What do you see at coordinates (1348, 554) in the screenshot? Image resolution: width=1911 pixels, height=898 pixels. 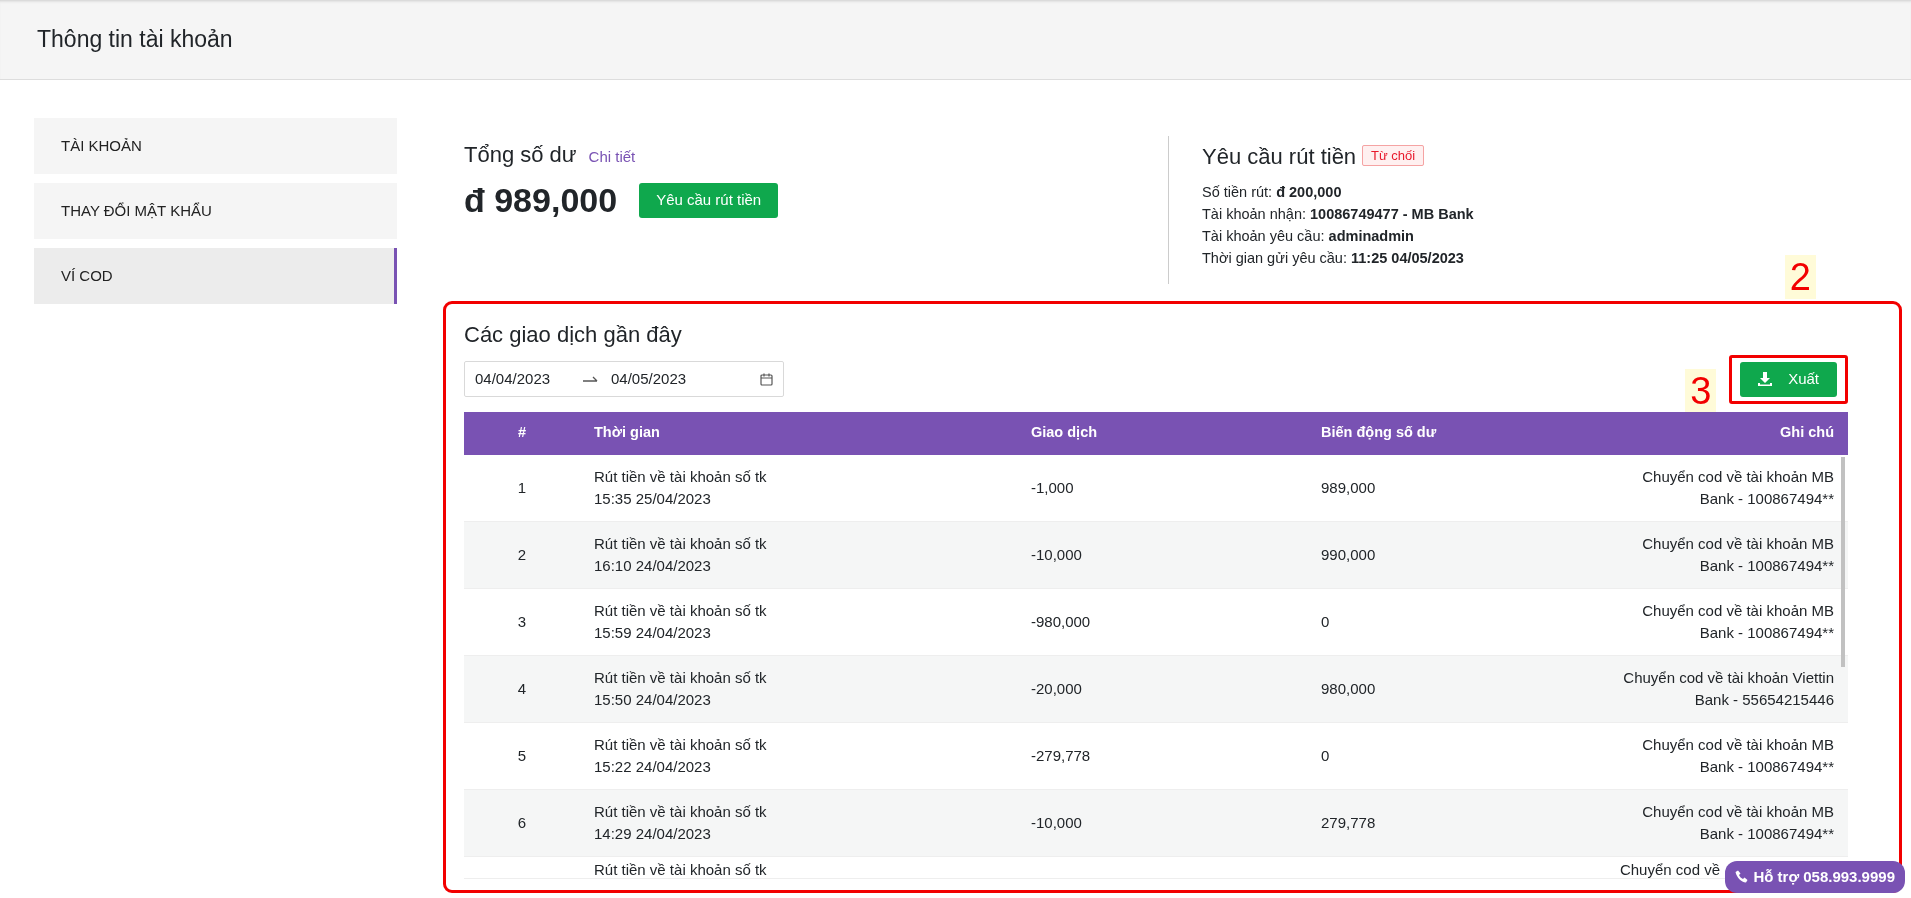 I see `table-cell: 990,000` at bounding box center [1348, 554].